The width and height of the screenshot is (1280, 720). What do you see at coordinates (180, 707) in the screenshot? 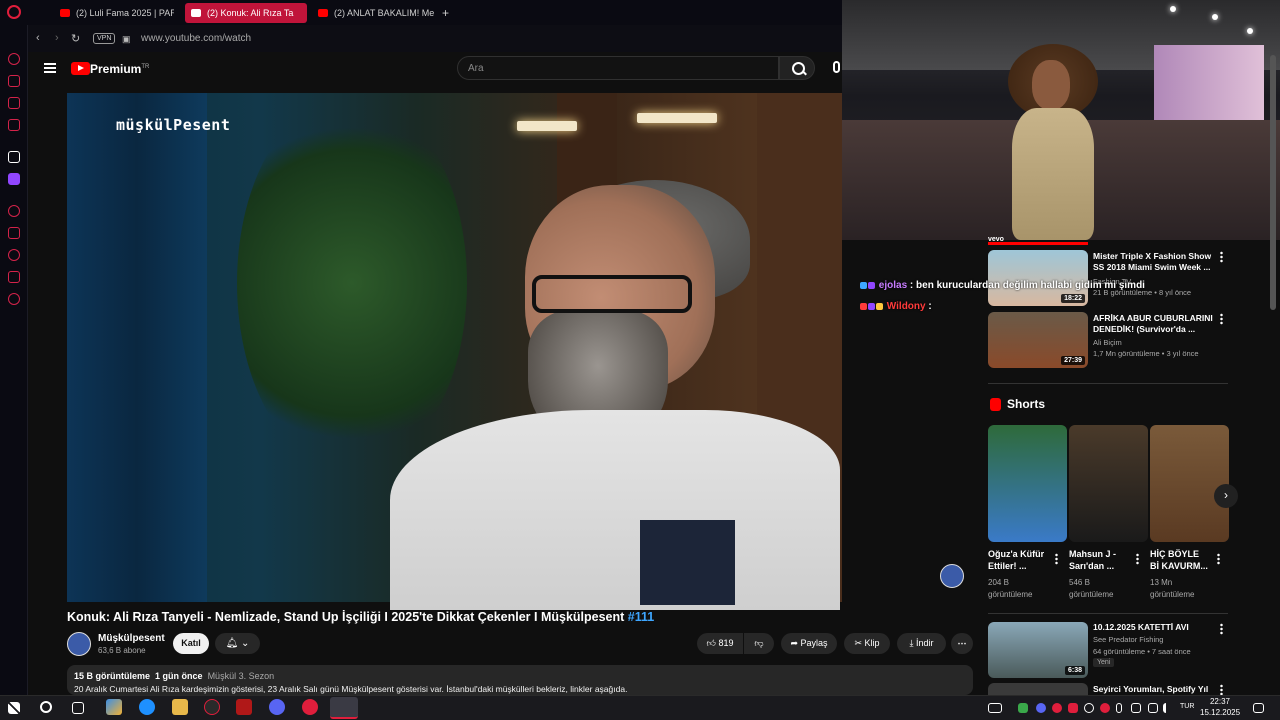
I see `file-explorer-icon` at bounding box center [180, 707].